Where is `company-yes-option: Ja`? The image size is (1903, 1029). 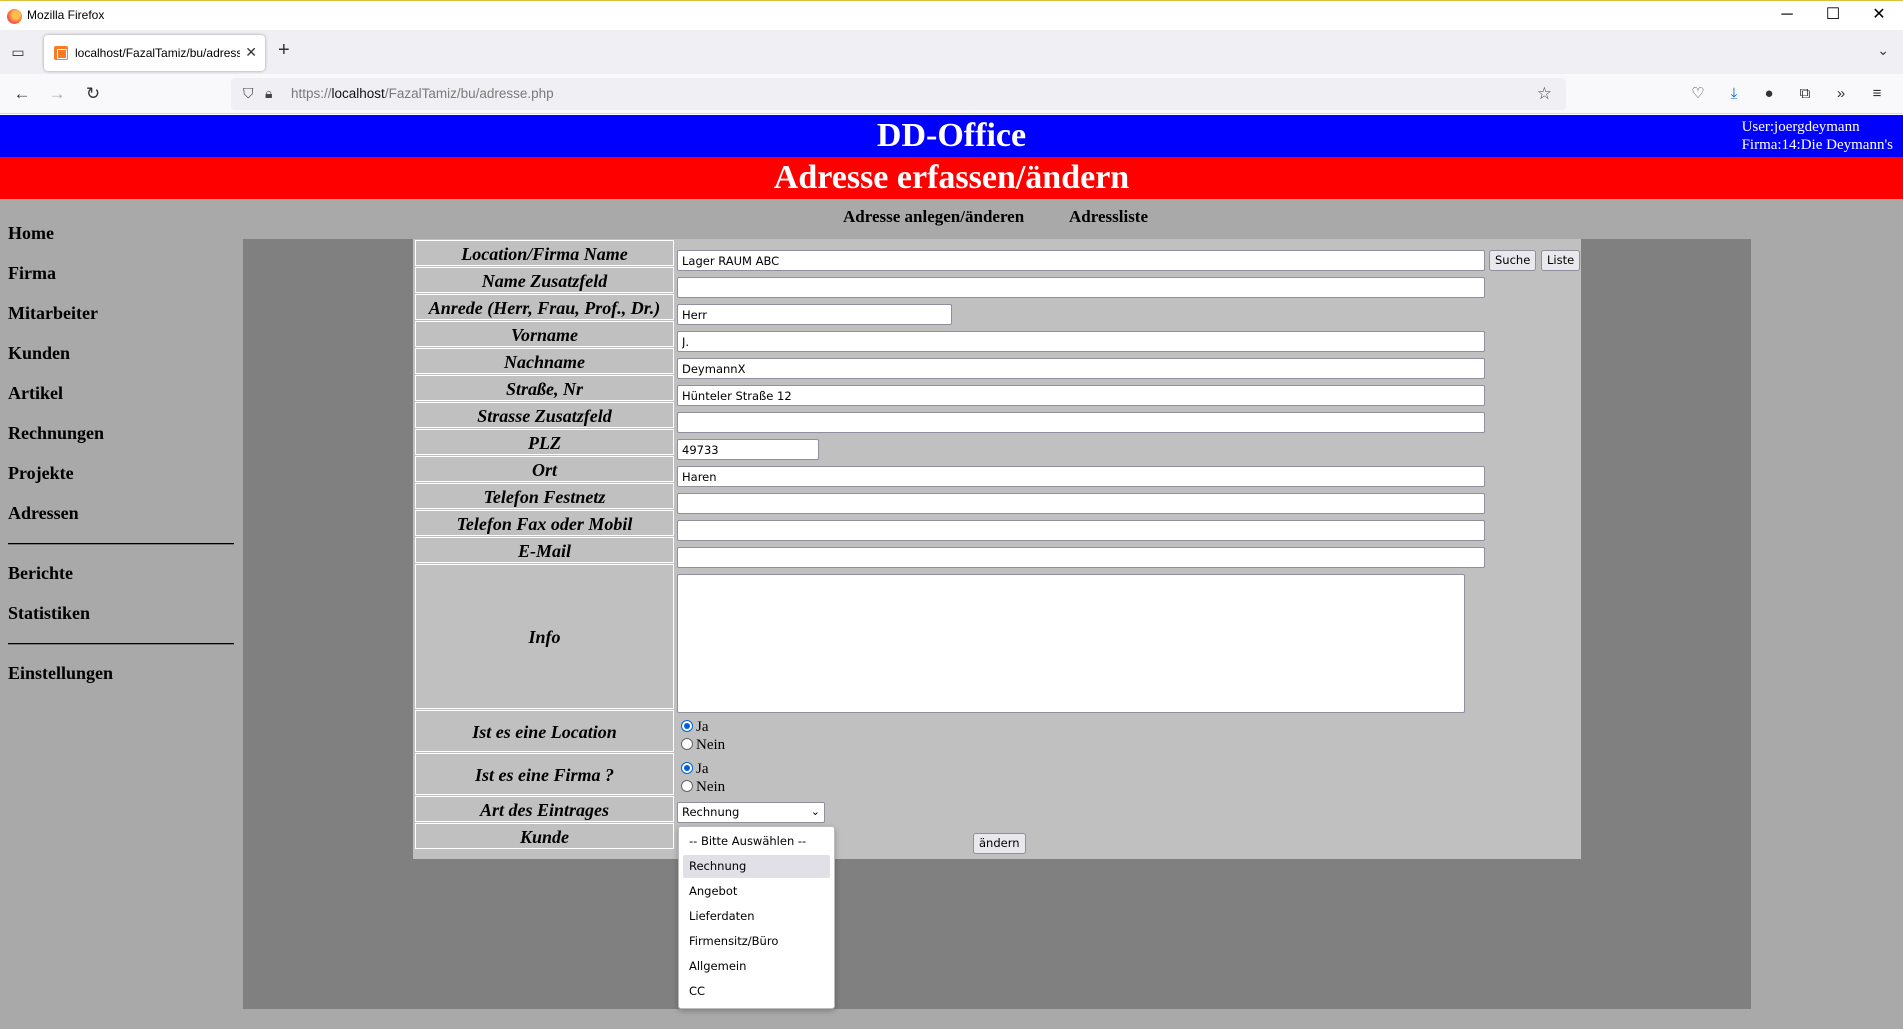 company-yes-option: Ja is located at coordinates (695, 769).